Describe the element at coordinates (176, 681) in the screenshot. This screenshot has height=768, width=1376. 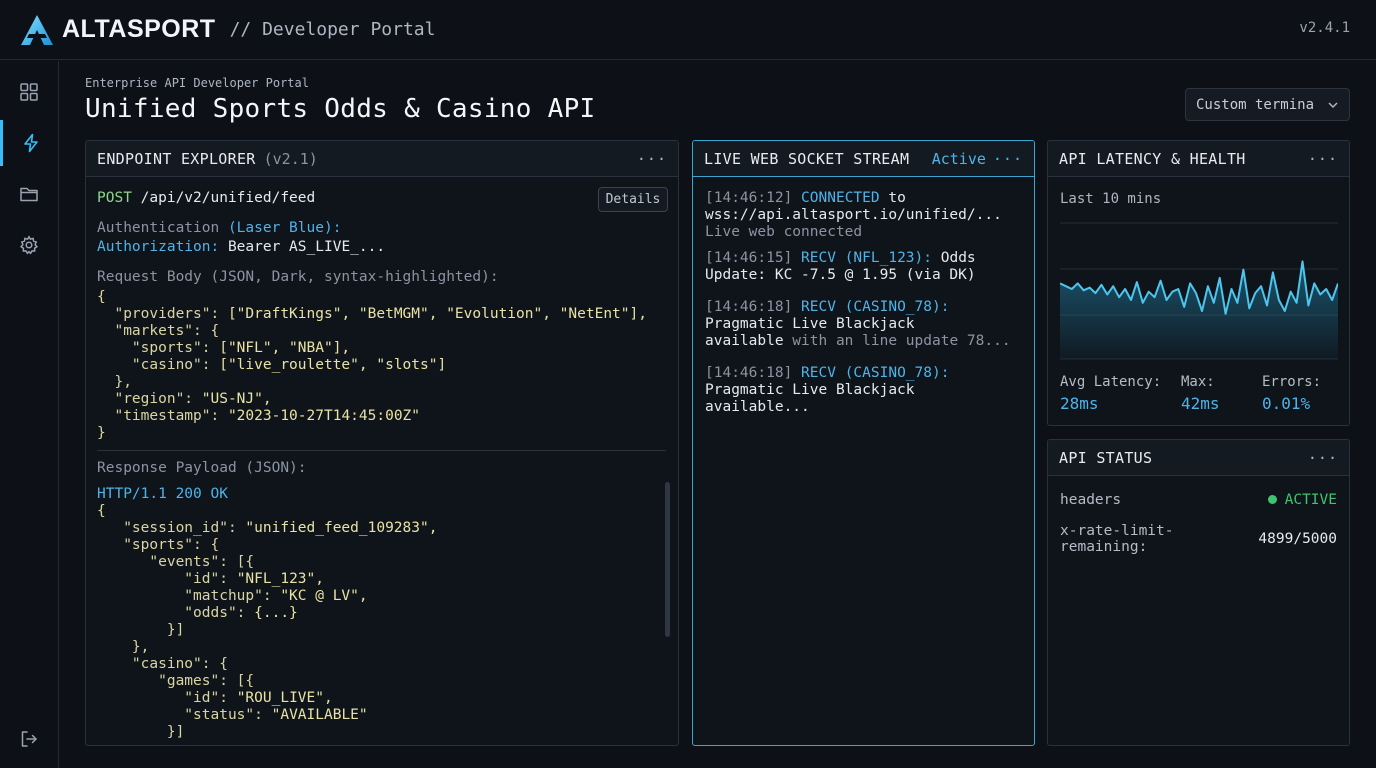
I see `code-key: "games": [{` at that location.